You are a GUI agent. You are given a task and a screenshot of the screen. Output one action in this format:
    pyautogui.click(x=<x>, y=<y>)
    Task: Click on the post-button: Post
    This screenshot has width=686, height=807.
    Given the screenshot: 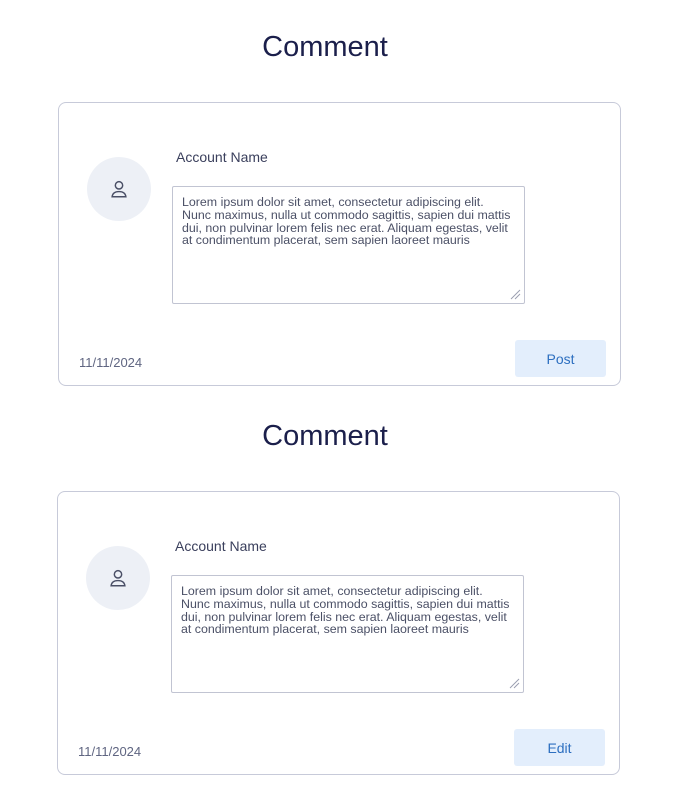 What is the action you would take?
    pyautogui.click(x=560, y=358)
    